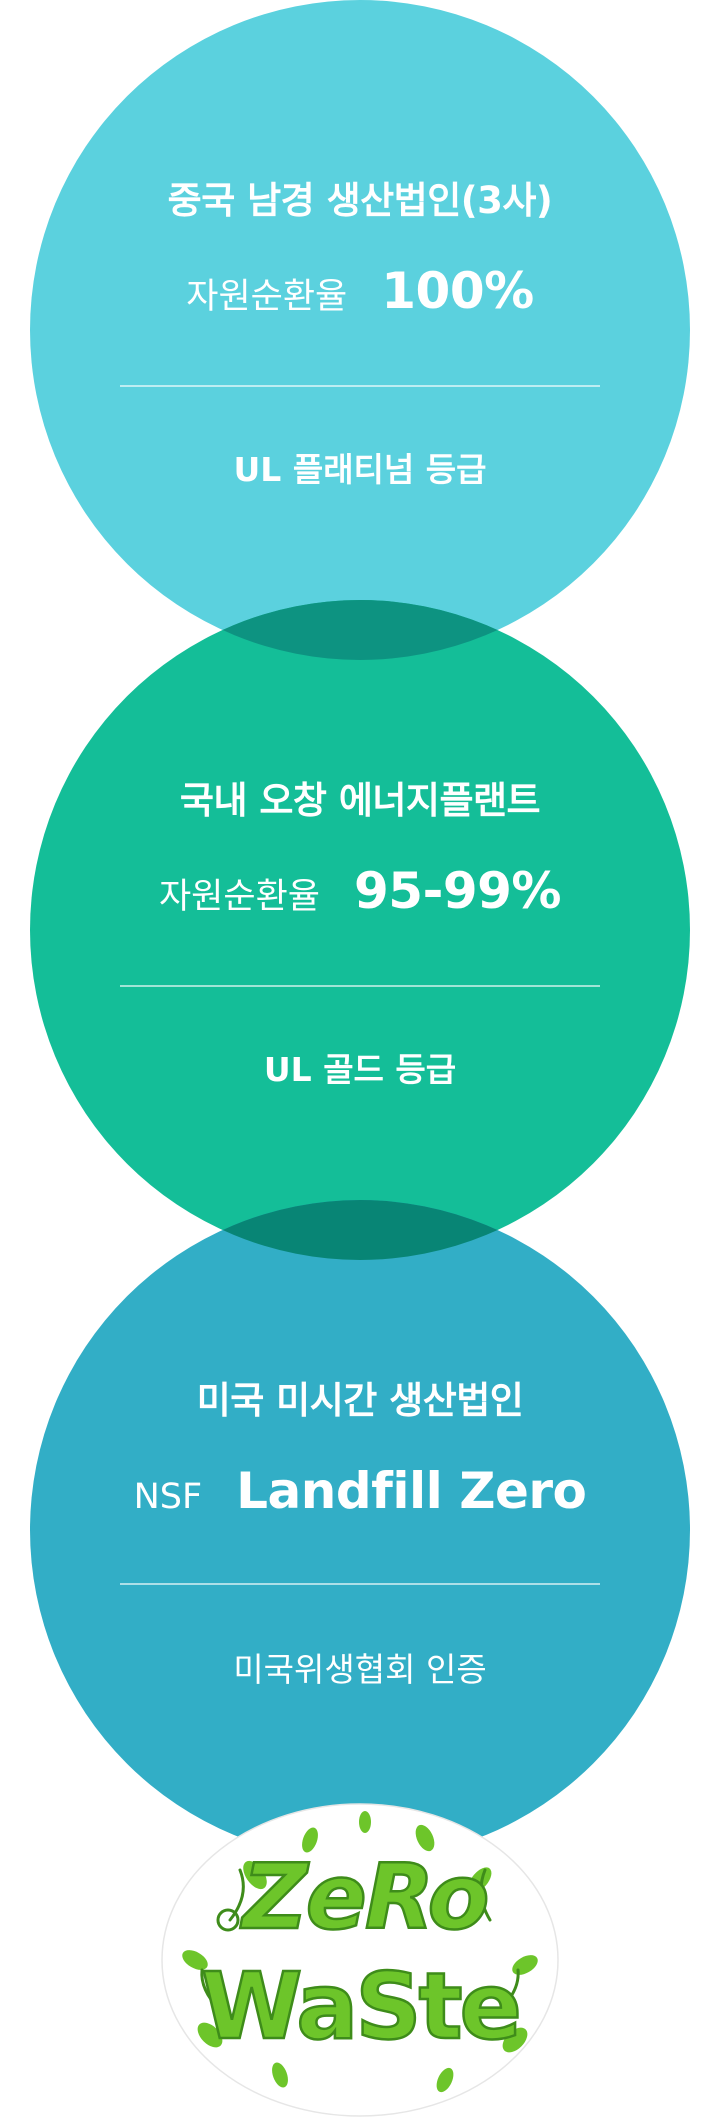 This screenshot has width=720, height=2122. I want to click on site-3-divider, so click(360, 1584).